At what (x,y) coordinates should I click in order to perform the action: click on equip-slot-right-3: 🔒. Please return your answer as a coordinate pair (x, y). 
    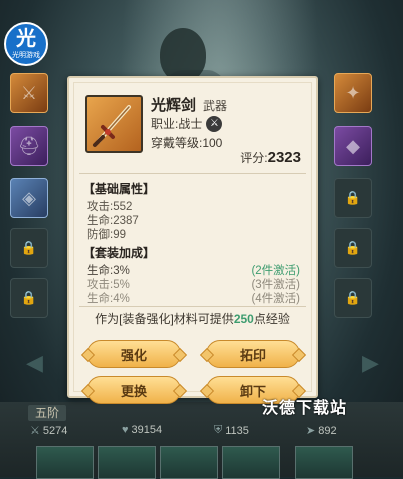
    Looking at the image, I should click on (353, 198).